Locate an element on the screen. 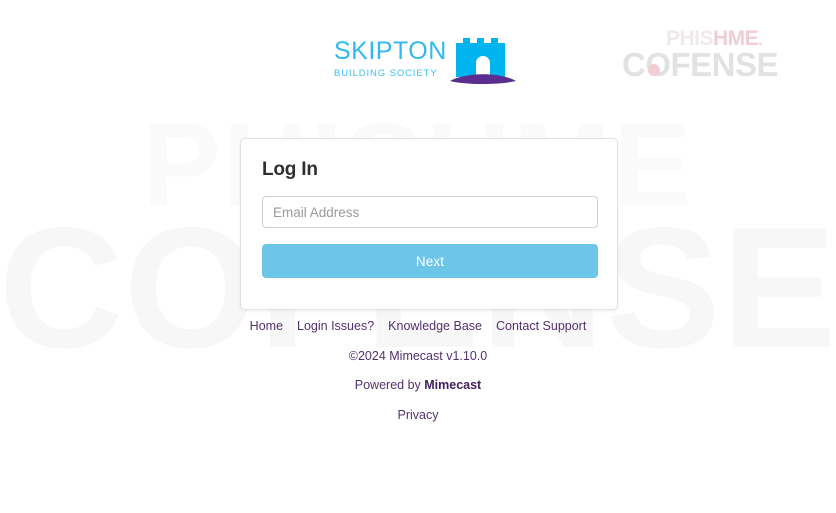 This screenshot has height=513, width=836. privacy-row: Privacy is located at coordinates (418, 415).